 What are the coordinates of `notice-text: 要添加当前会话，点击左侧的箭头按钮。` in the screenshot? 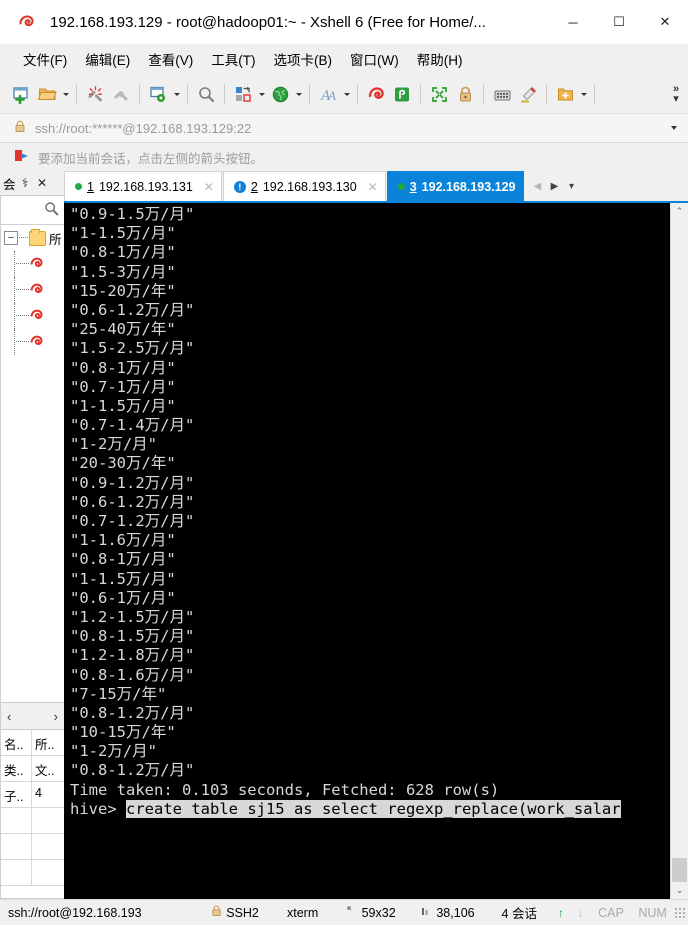 It's located at (151, 158).